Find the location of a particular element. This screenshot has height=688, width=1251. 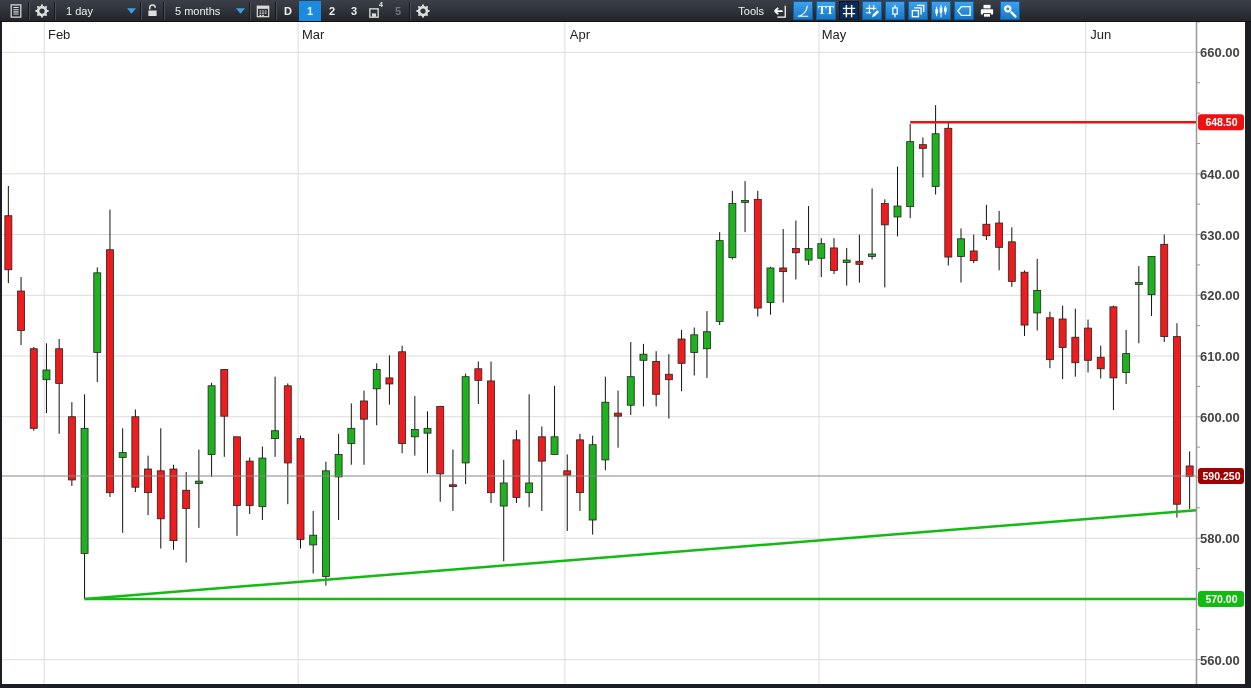

stacked-windows-icon is located at coordinates (918, 10).